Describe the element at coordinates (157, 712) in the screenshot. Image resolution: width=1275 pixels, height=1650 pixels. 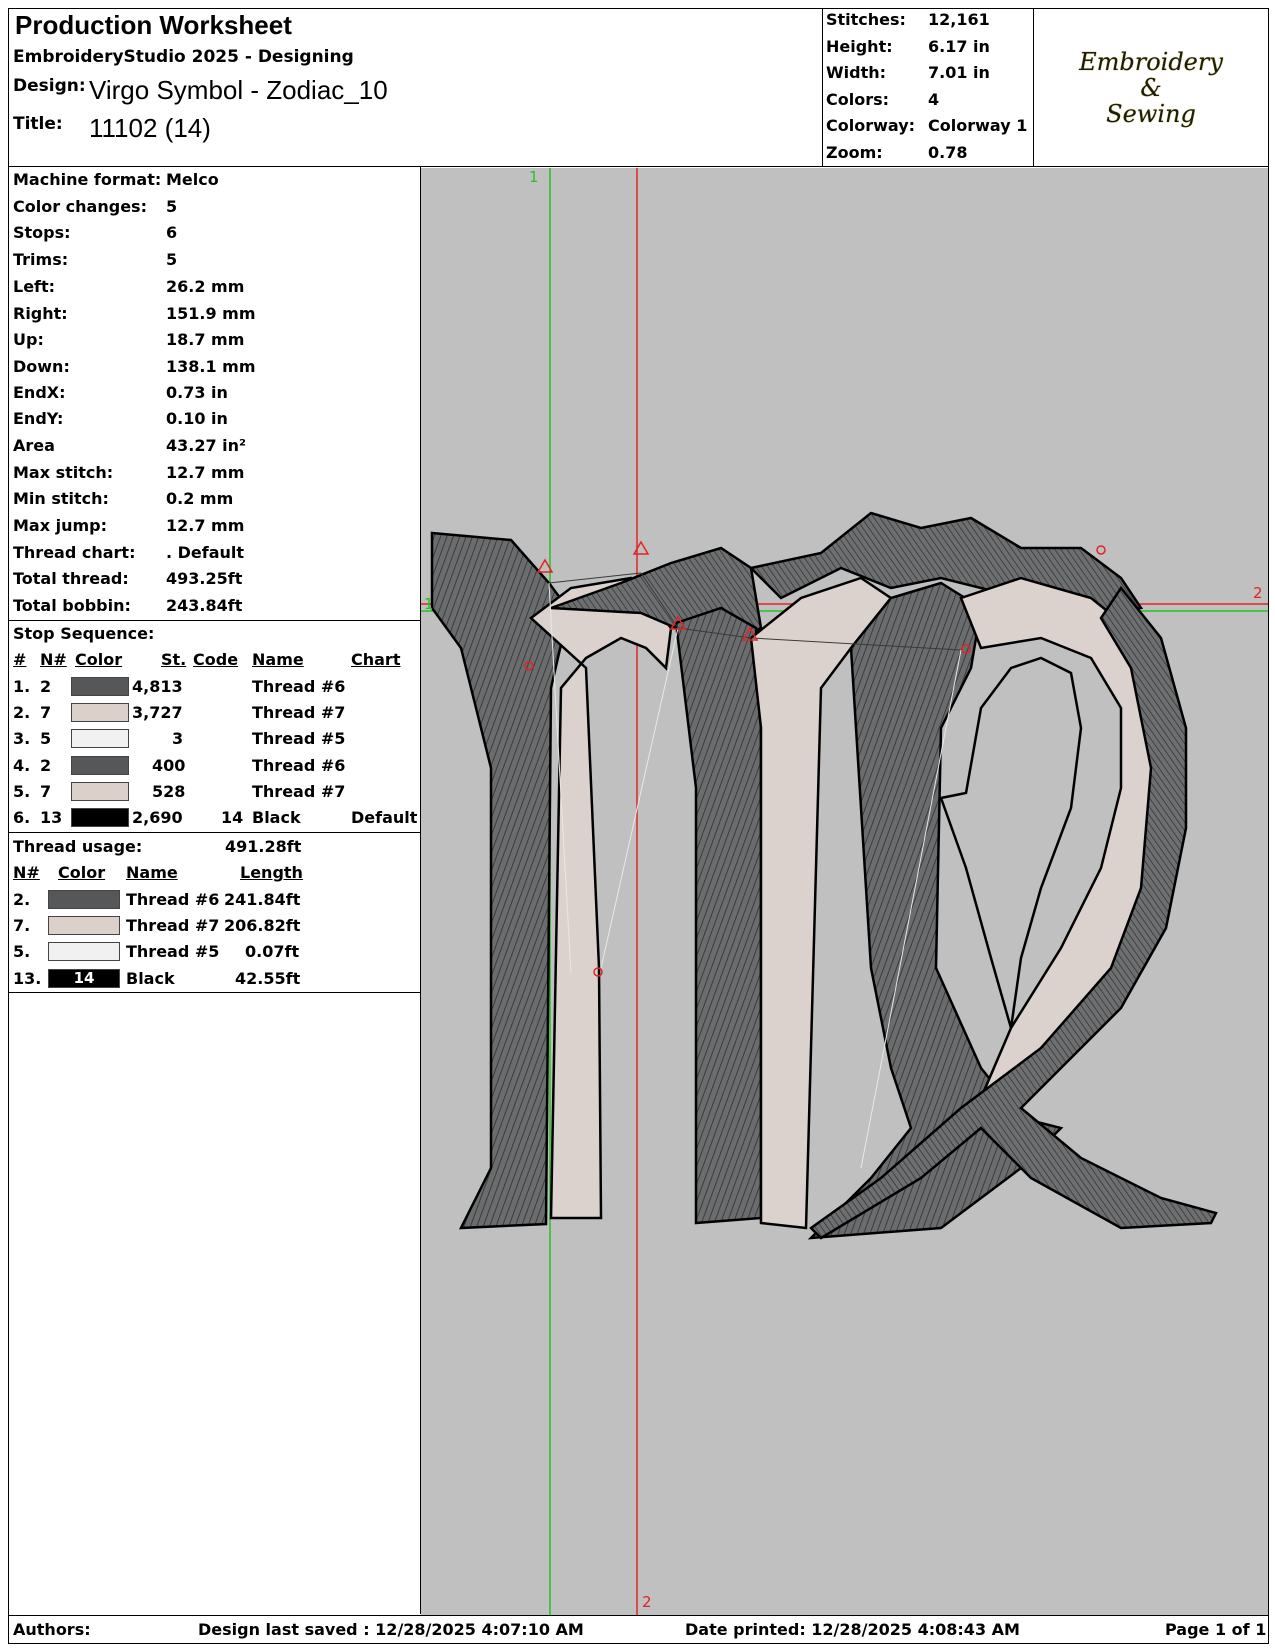
I see `stop-stitches: 3,727` at that location.